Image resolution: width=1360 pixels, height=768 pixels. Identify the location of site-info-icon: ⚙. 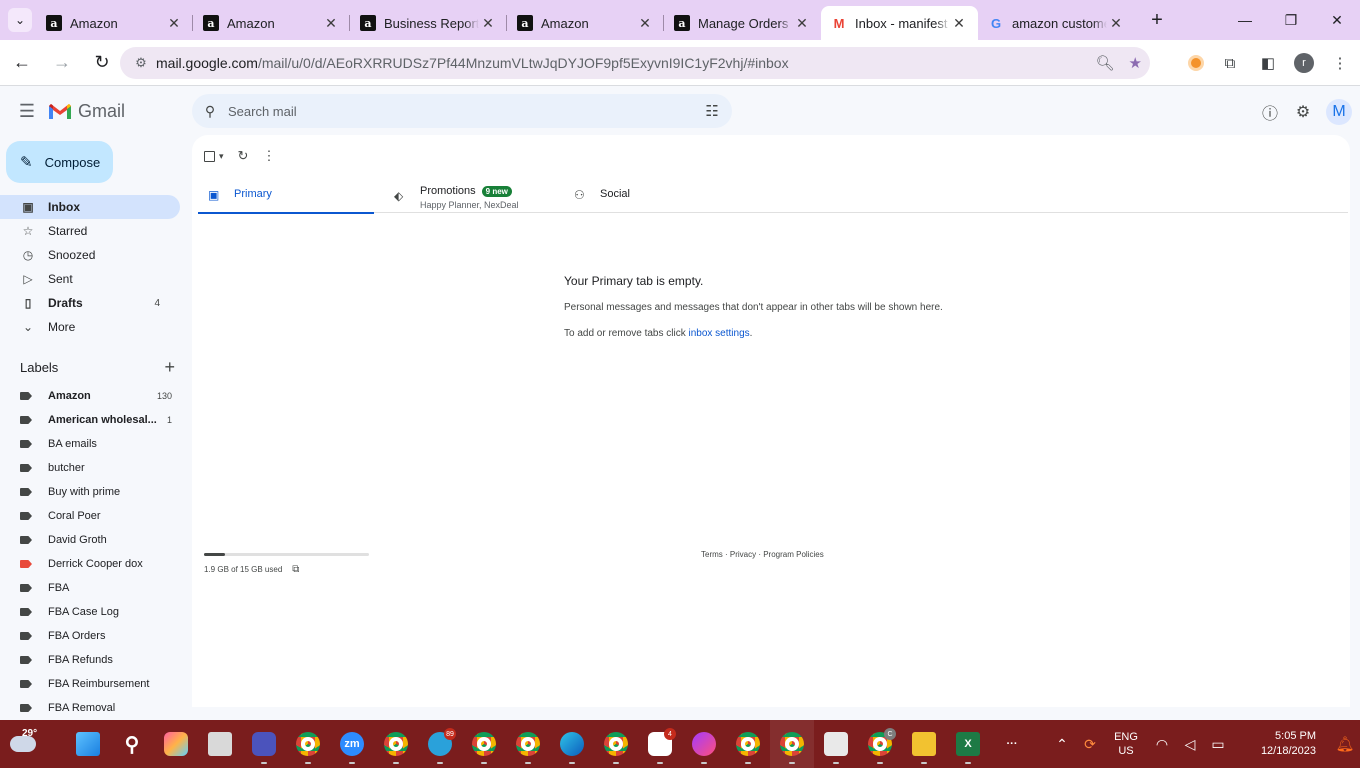
(141, 63).